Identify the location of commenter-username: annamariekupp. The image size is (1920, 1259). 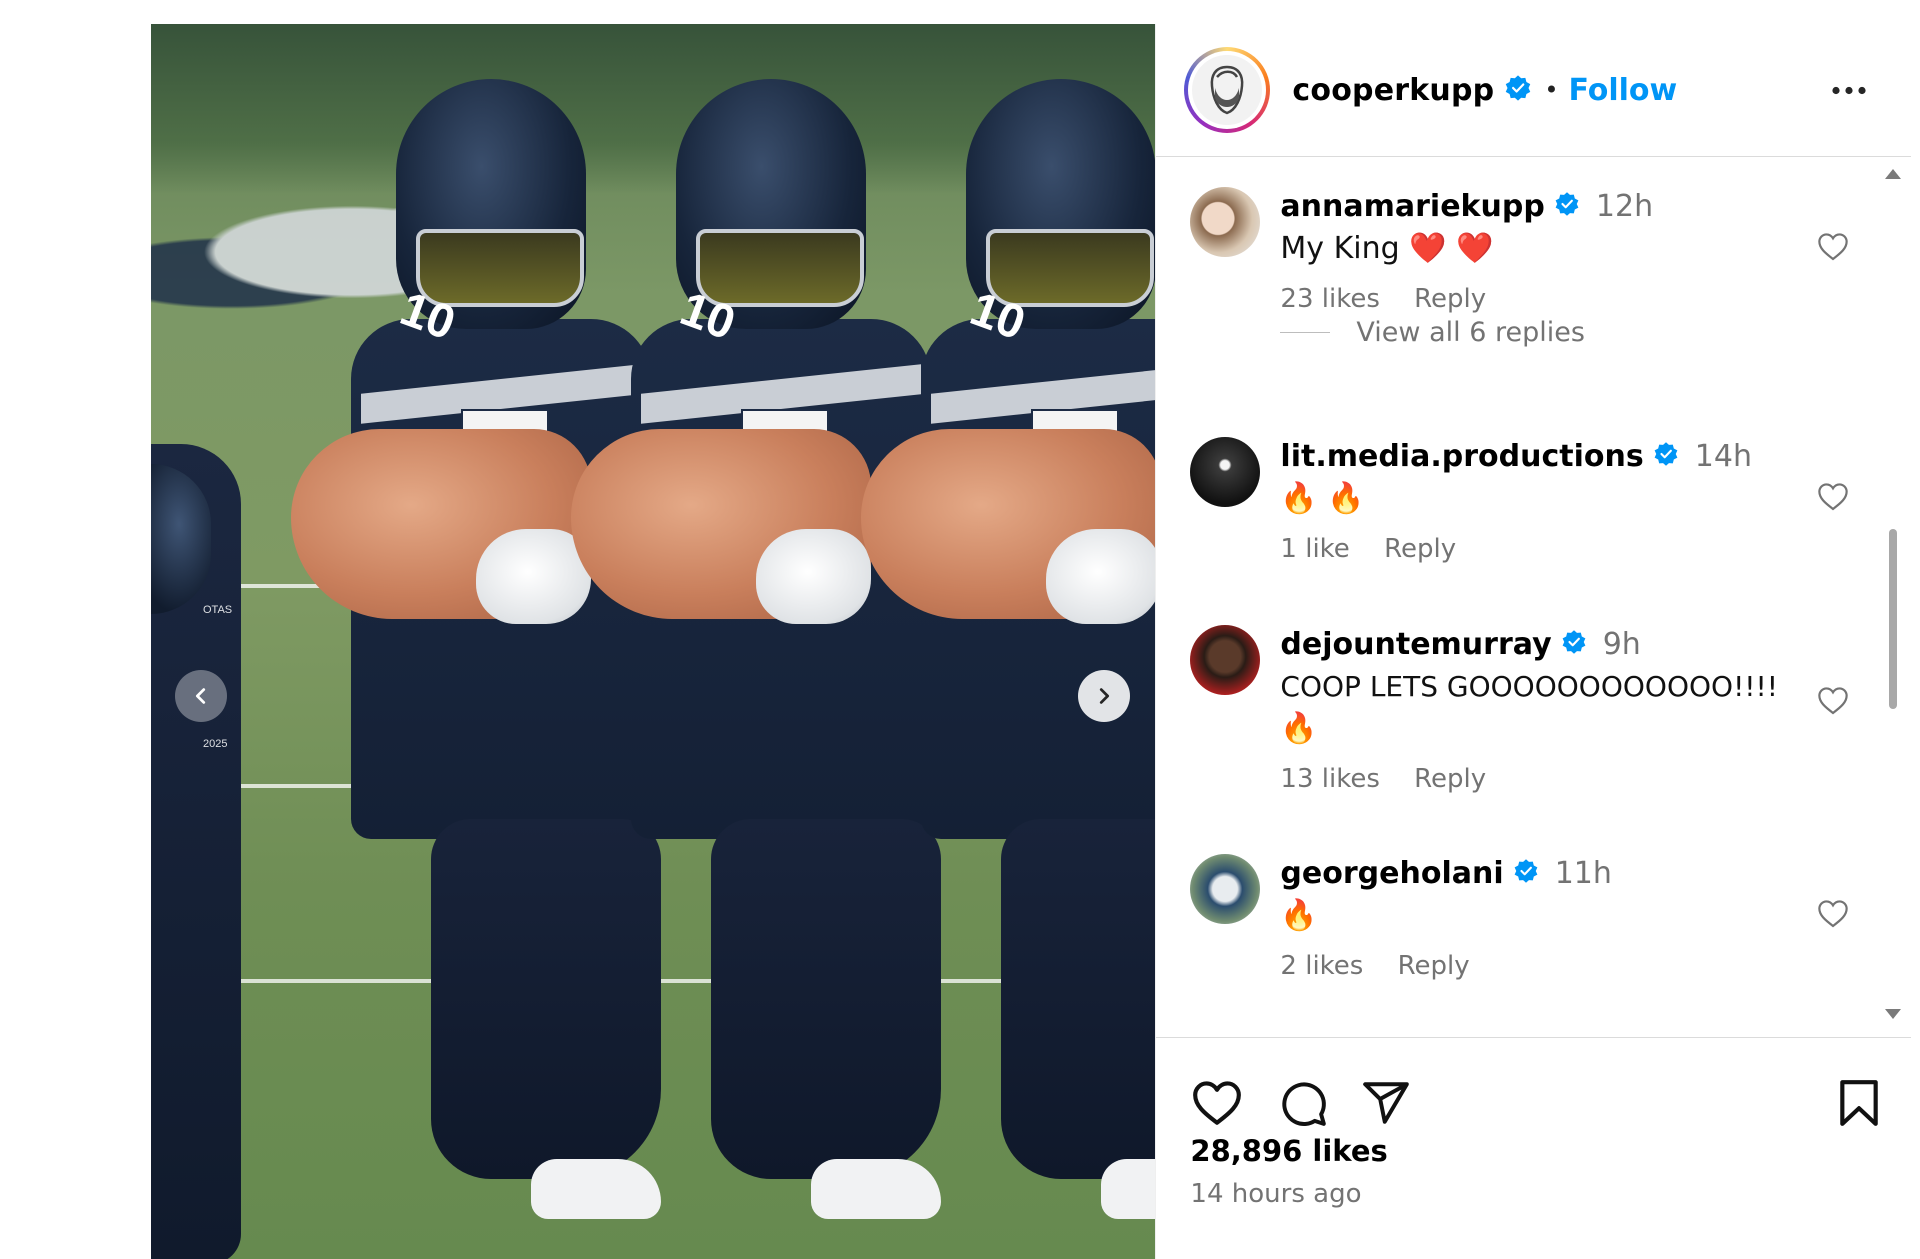
(1412, 206).